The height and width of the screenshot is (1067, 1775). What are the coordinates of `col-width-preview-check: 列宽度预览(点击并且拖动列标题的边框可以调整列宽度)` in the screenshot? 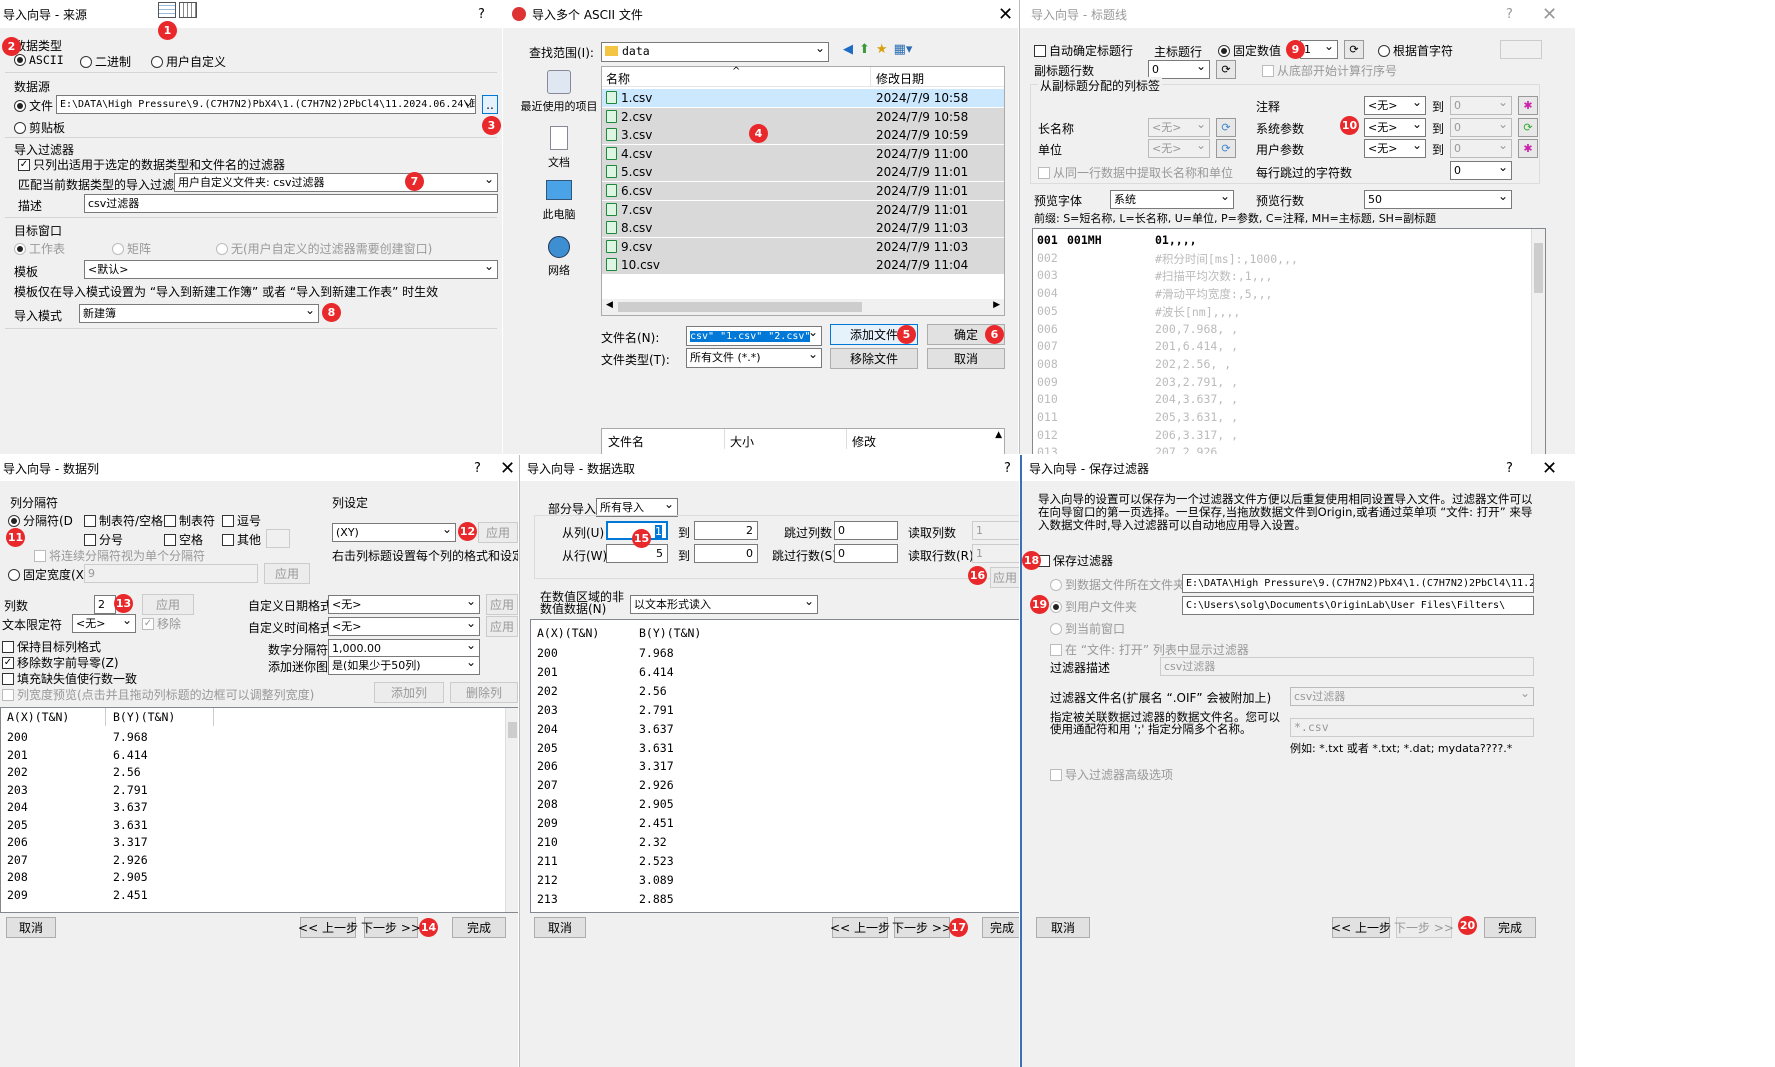 It's located at (158, 694).